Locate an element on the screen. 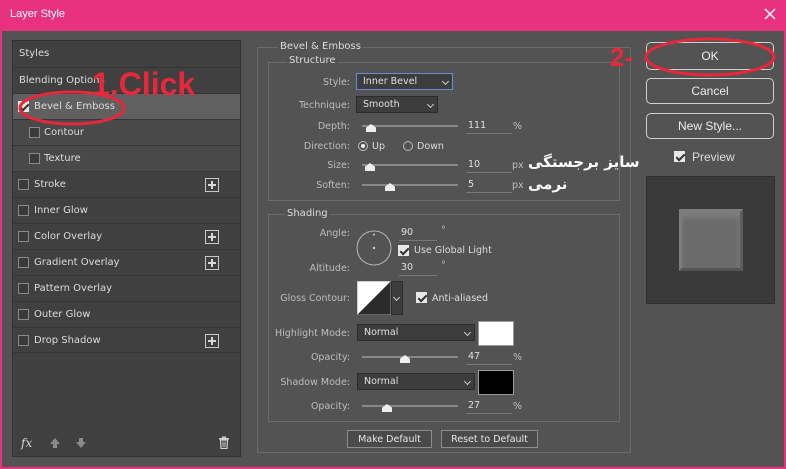 The width and height of the screenshot is (786, 469). ok-highlight-ellipse is located at coordinates (710, 57).